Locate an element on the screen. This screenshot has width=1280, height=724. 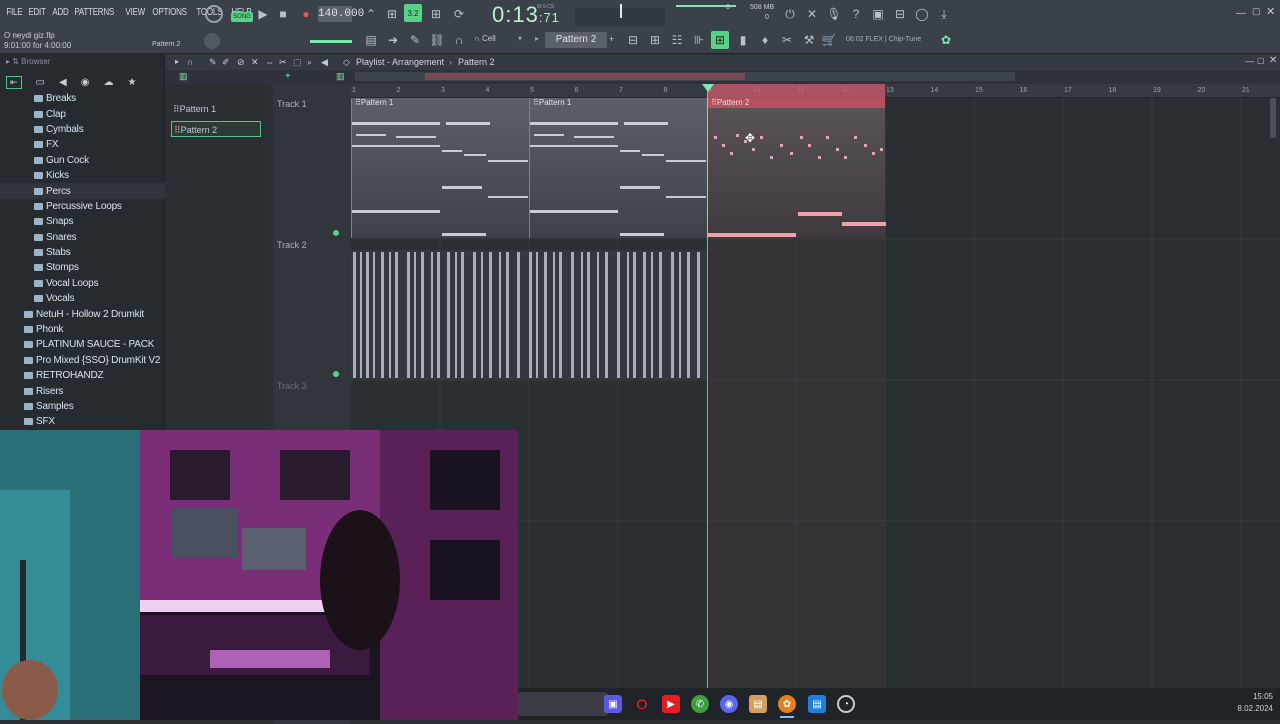
window-maximize-icon: ▢ is located at coordinates (1256, 11).